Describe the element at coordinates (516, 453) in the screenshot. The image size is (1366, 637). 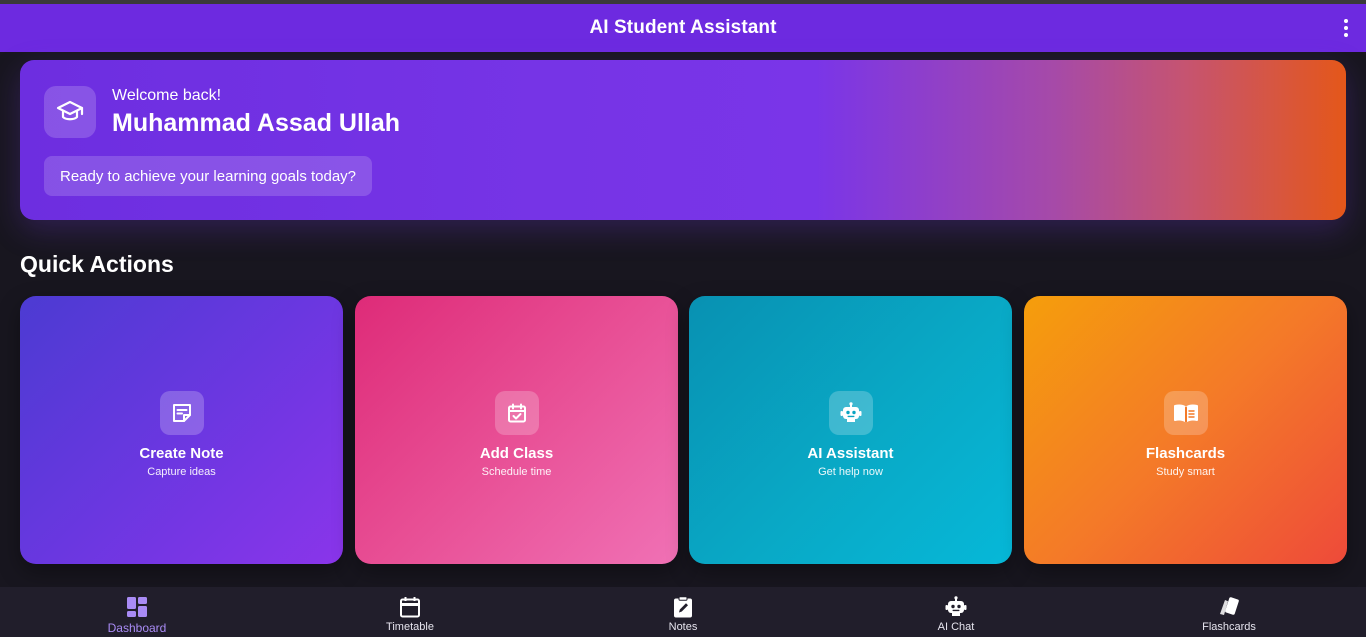
I see `tile-title: Add Class` at that location.